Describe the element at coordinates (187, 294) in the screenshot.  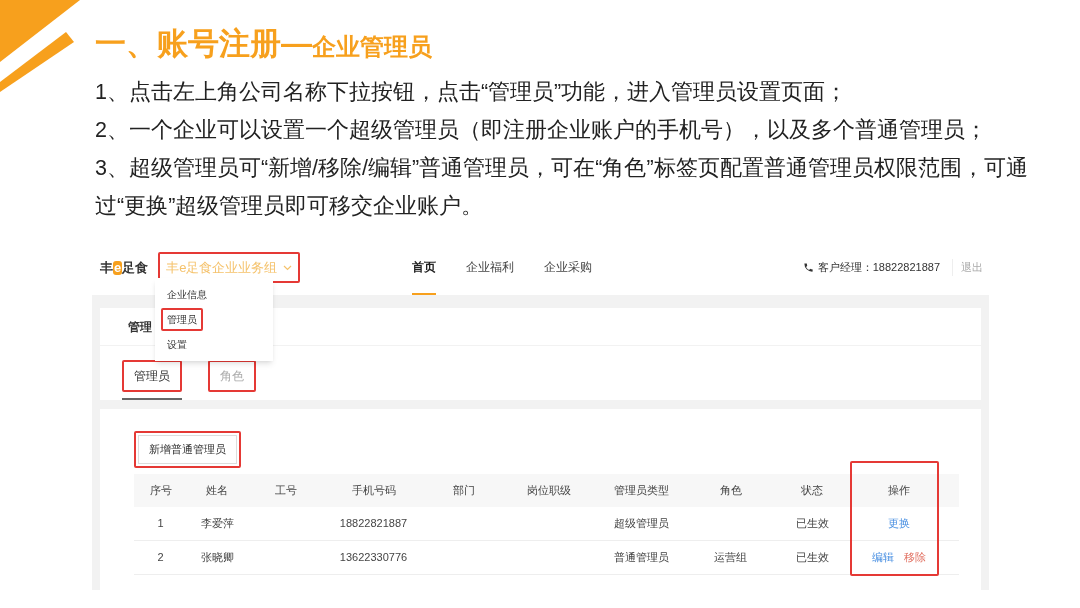
I see `menu-item: 企业信息` at that location.